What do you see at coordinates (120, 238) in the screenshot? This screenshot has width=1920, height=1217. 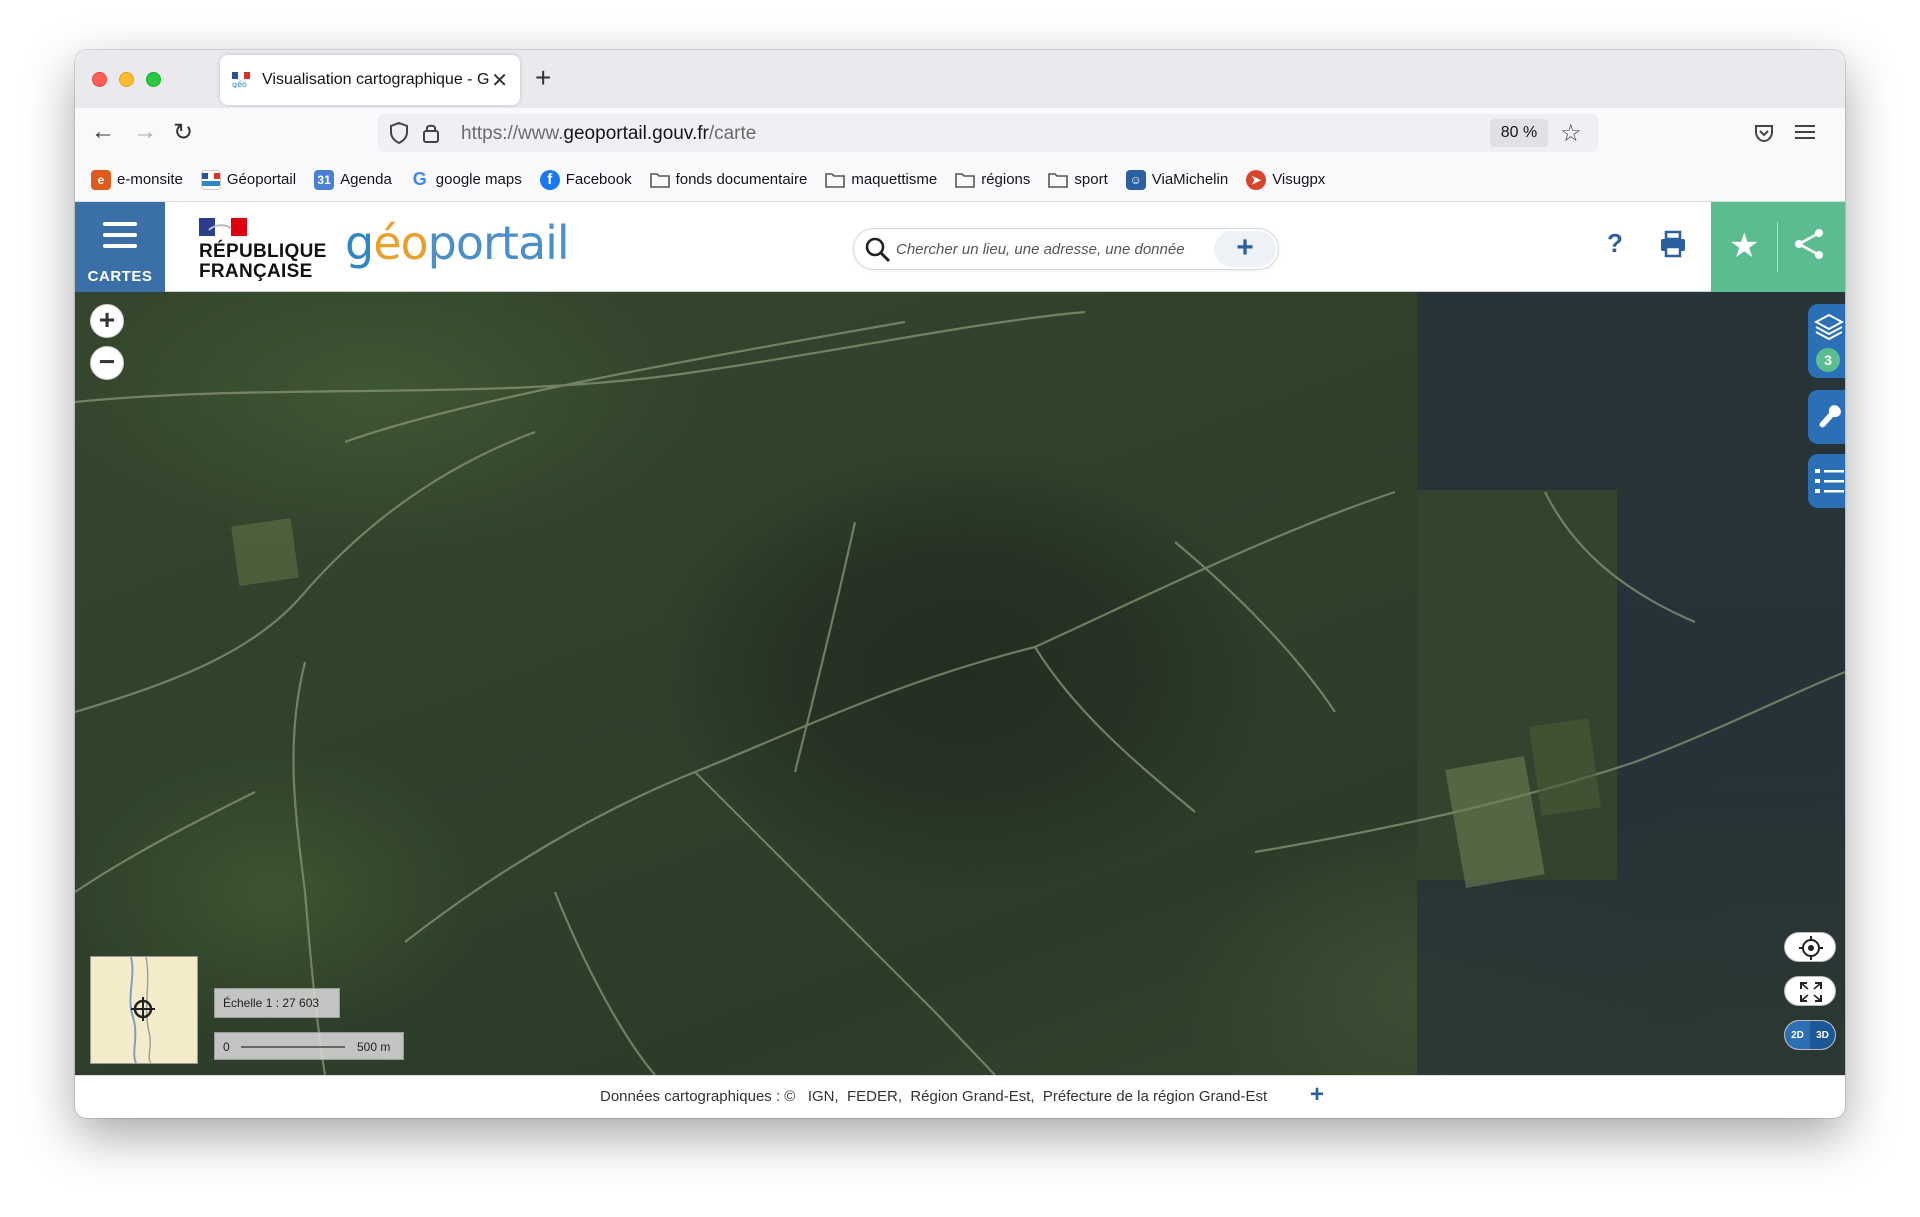 I see `hamburger-icon` at bounding box center [120, 238].